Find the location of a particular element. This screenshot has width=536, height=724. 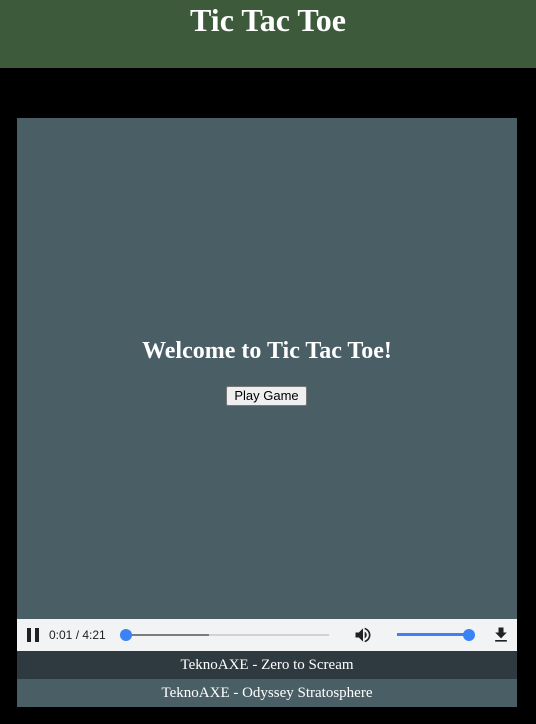

time-display: 0:01 / 4:21 is located at coordinates (77, 635).